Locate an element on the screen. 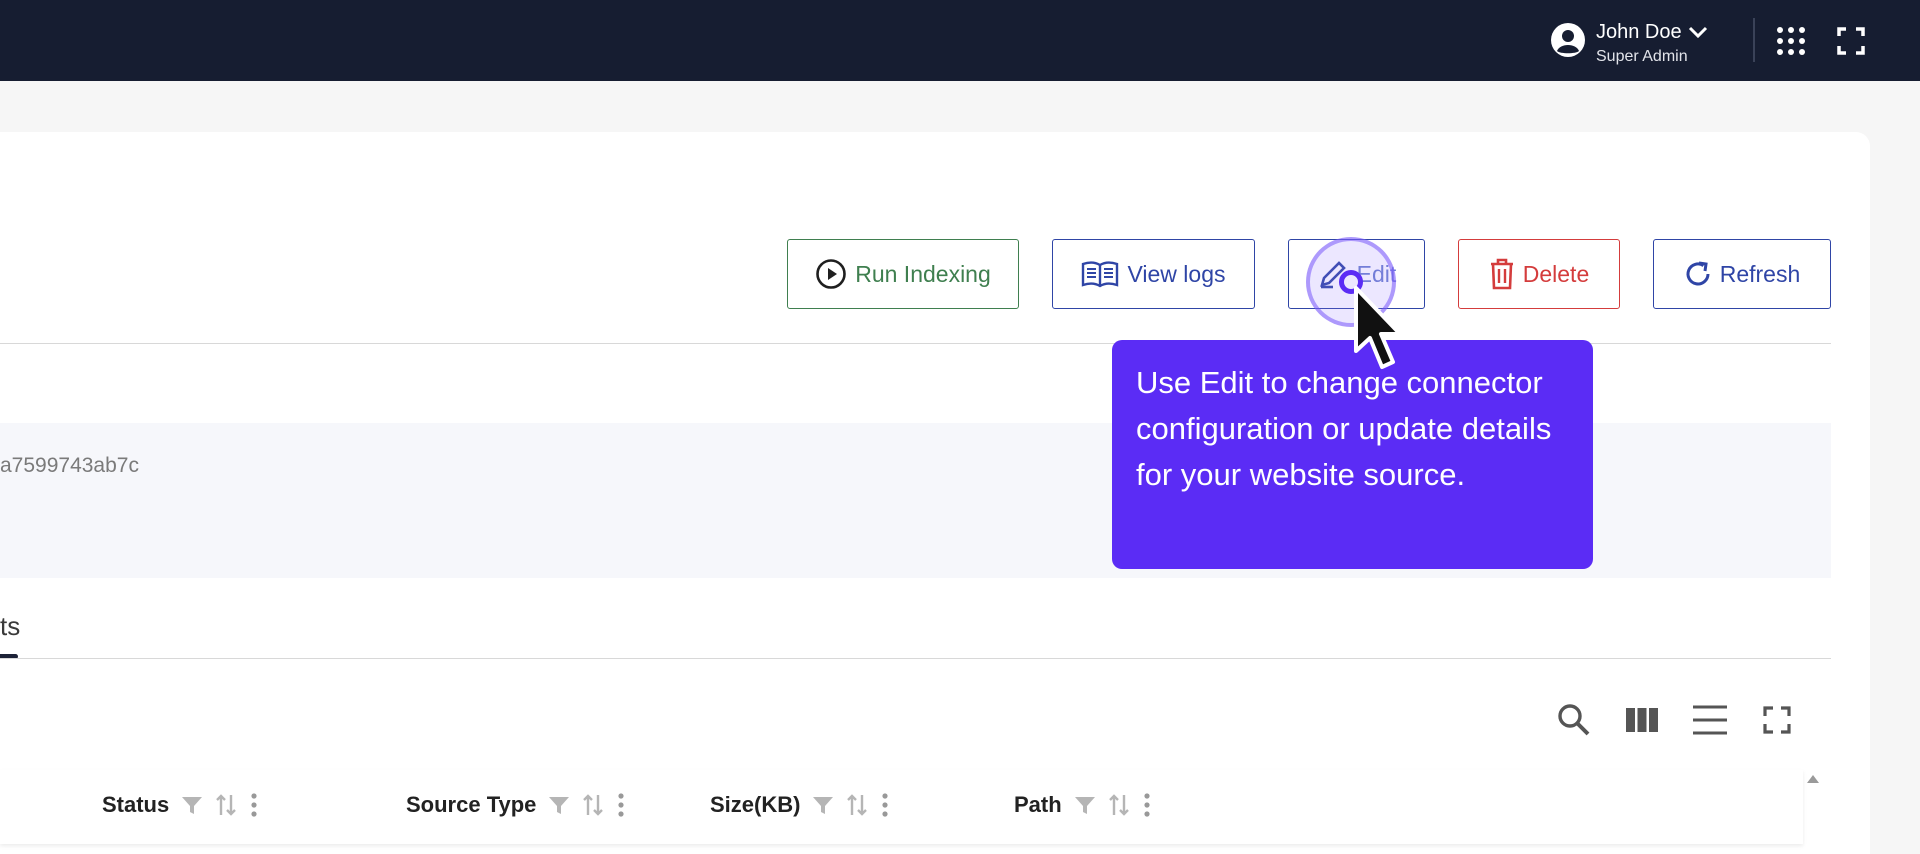 This screenshot has height=854, width=1920. column-size: Size(KB) is located at coordinates (800, 805).